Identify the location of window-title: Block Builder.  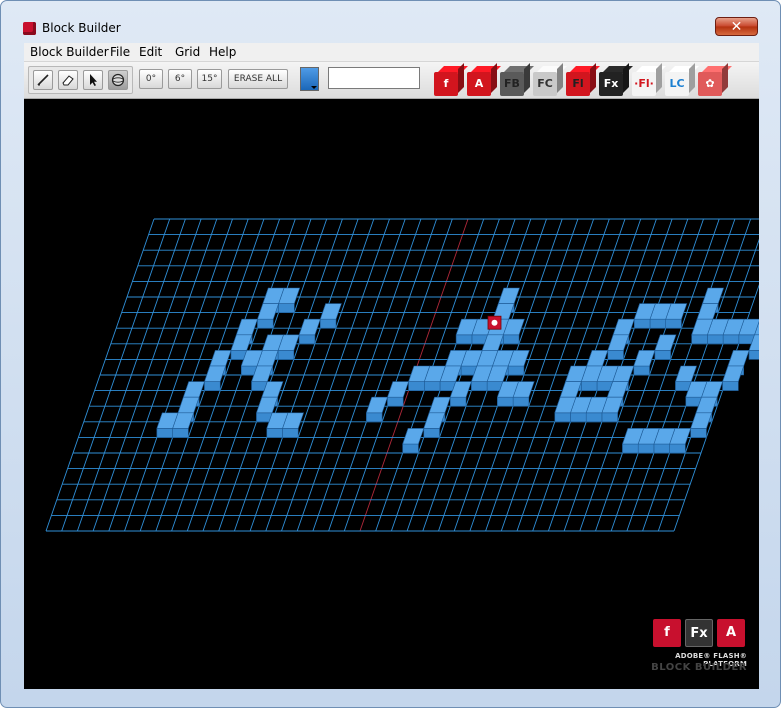
(81, 28).